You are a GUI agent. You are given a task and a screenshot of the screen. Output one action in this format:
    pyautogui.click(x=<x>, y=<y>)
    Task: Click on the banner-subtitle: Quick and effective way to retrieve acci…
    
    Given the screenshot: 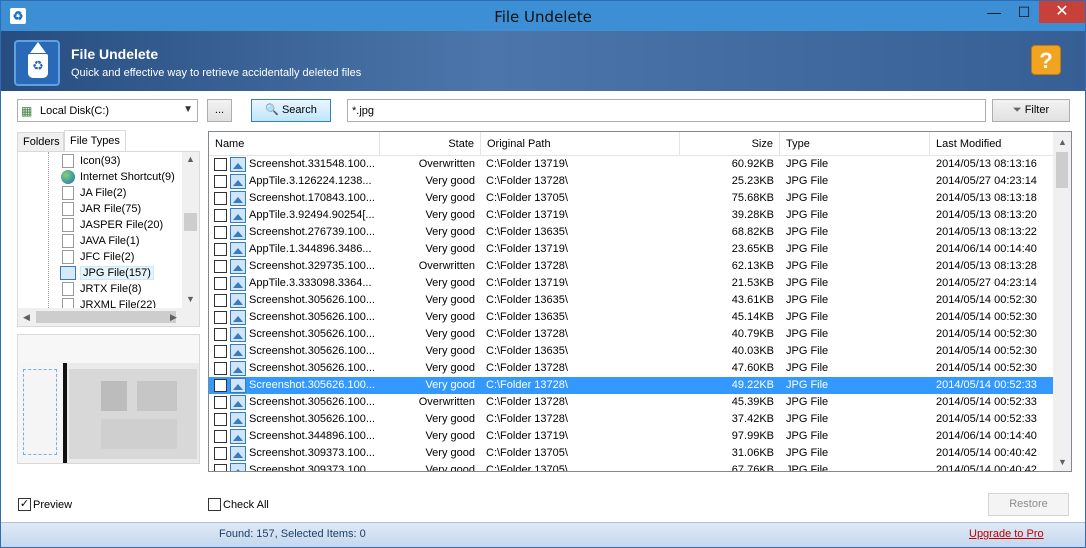 What is the action you would take?
    pyautogui.click(x=216, y=73)
    